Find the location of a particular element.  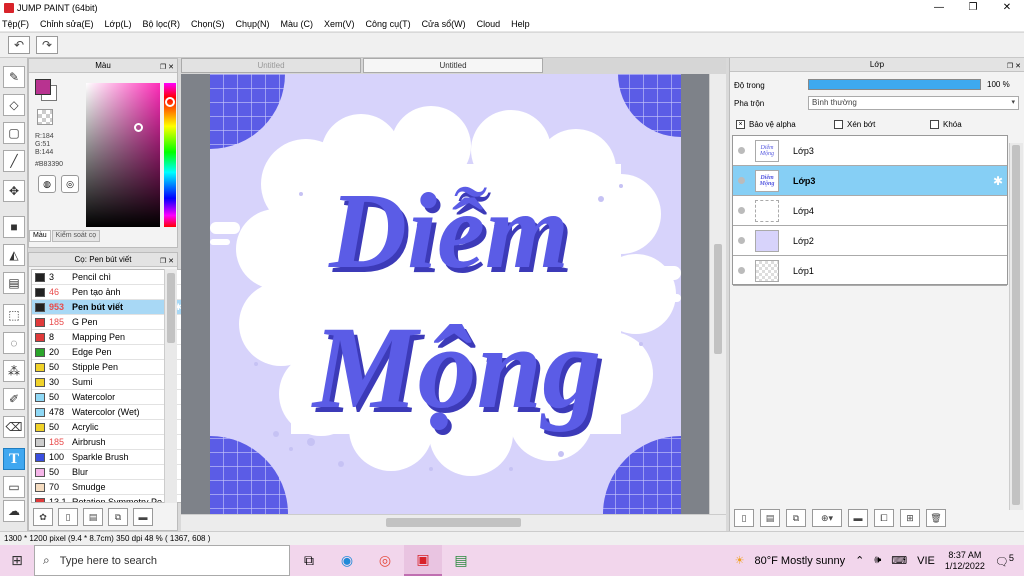

fill-rect-tool: ■ is located at coordinates (14, 227).